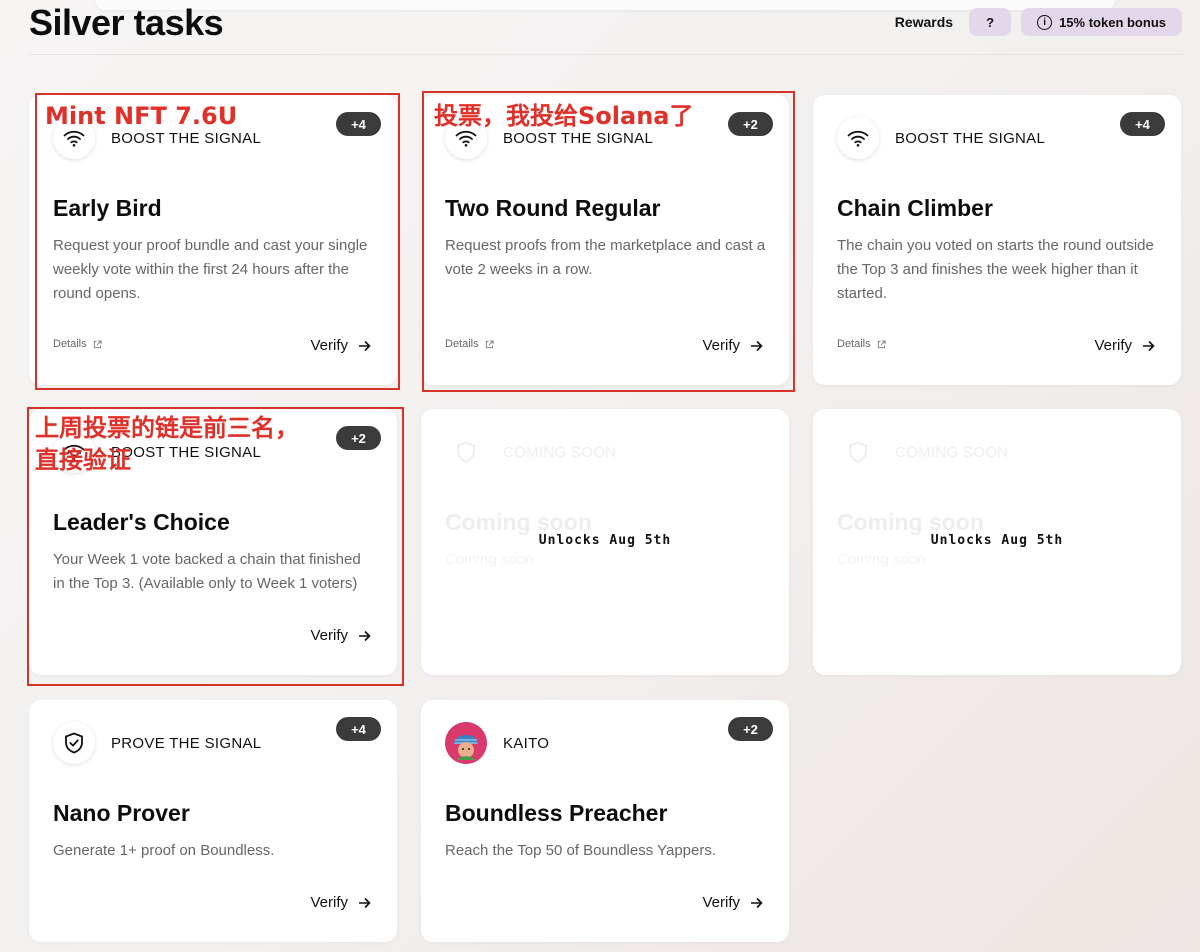 Image resolution: width=1200 pixels, height=952 pixels. What do you see at coordinates (553, 208) in the screenshot?
I see `task-title: Two Round Regular` at bounding box center [553, 208].